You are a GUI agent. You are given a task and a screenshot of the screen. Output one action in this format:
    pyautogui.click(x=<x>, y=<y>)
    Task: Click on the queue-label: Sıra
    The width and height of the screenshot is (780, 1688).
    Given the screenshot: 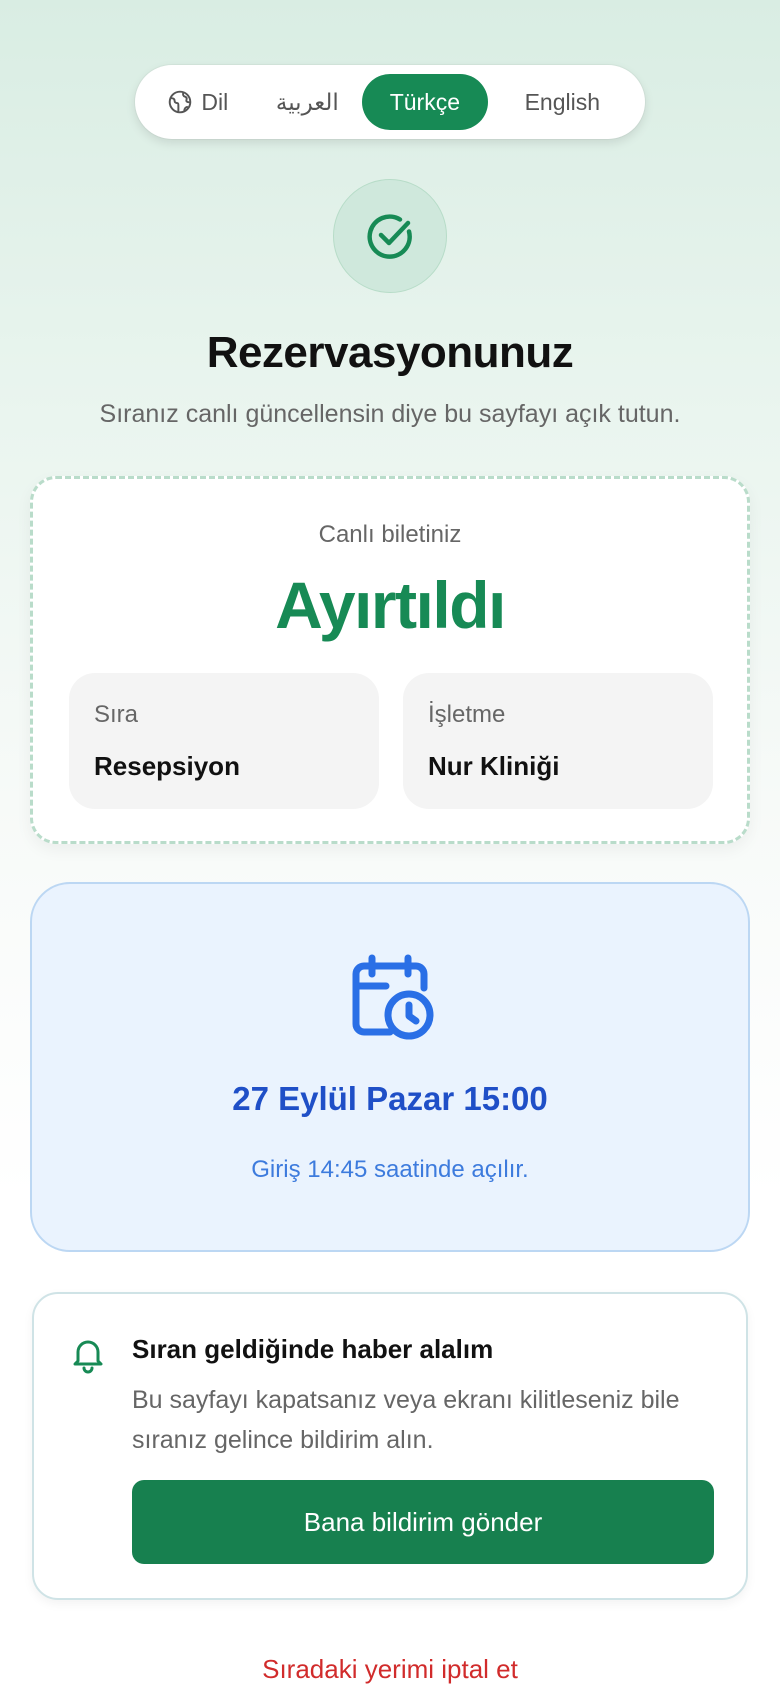 What is the action you would take?
    pyautogui.click(x=116, y=714)
    